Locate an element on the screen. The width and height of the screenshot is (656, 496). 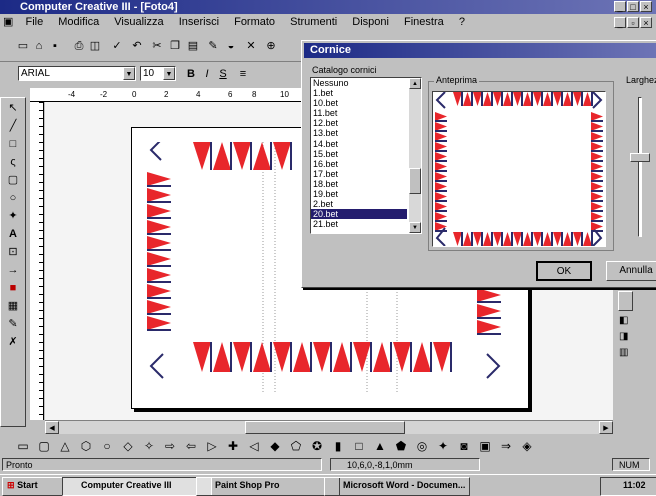
catalog-item: 14.bet is located at coordinates (359, 144).